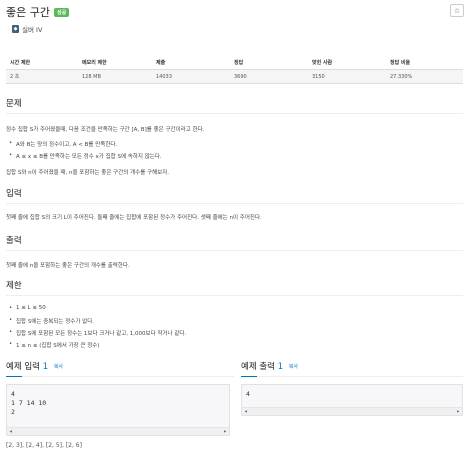 The image size is (474, 457). Describe the element at coordinates (258, 367) in the screenshot. I see `sample-output-label: 예제 출력` at that location.